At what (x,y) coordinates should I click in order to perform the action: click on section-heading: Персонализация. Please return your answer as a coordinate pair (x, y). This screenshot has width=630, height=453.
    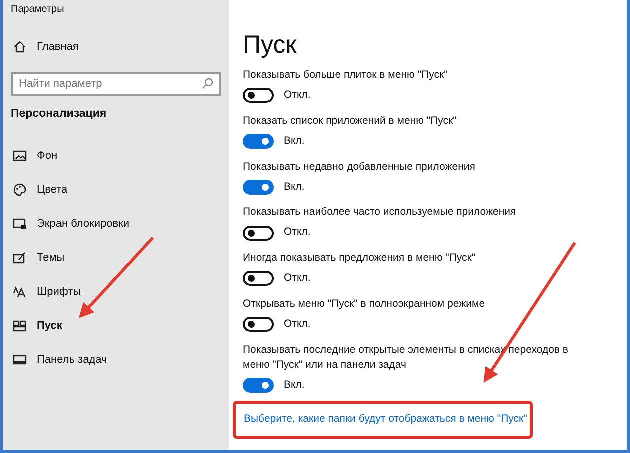
    Looking at the image, I should click on (59, 114).